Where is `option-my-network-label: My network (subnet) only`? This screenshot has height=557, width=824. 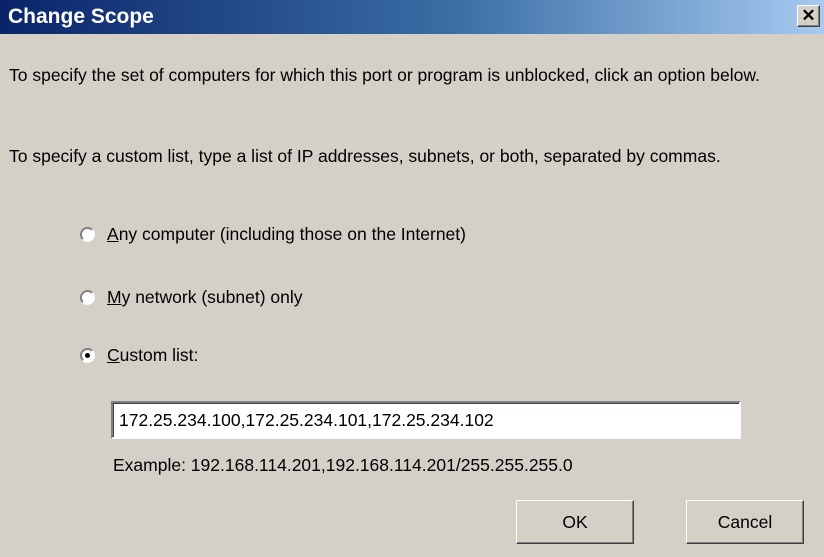 option-my-network-label: My network (subnet) only is located at coordinates (205, 297).